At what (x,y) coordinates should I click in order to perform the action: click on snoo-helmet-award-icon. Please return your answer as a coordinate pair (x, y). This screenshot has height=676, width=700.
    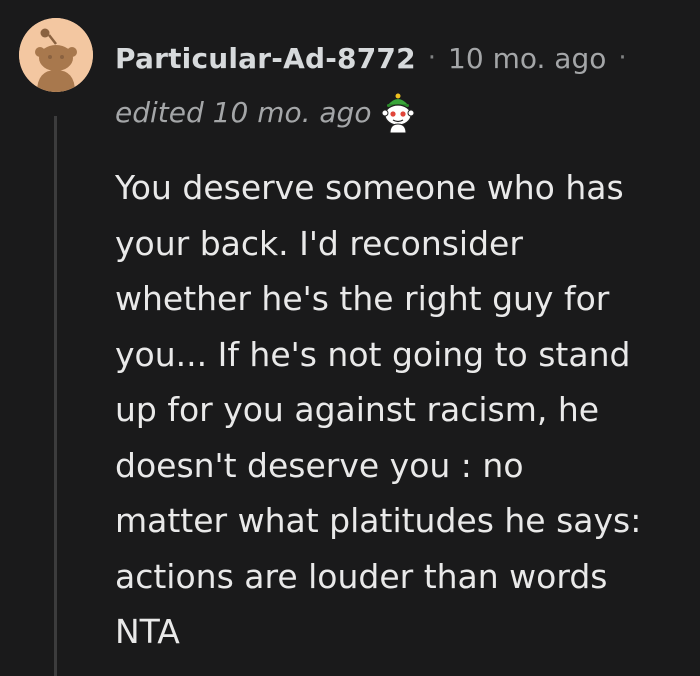
    Looking at the image, I should click on (398, 112).